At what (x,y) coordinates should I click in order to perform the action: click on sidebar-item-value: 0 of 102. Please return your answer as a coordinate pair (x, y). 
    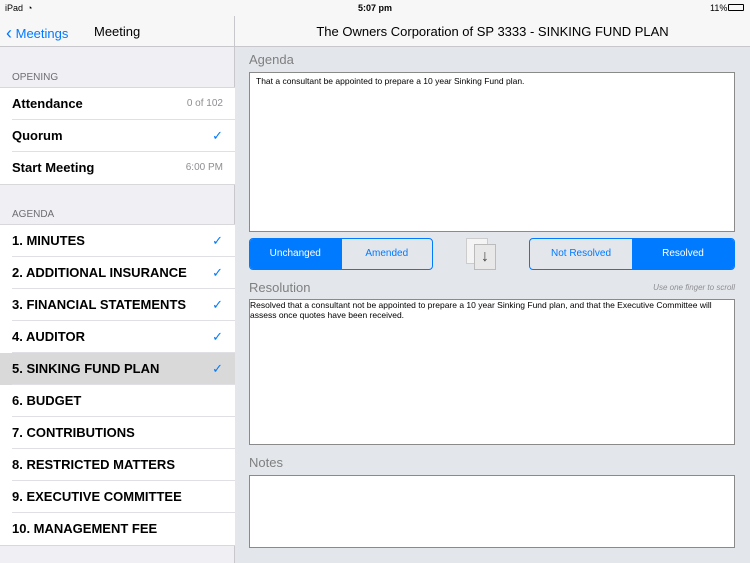
    Looking at the image, I should click on (204, 103).